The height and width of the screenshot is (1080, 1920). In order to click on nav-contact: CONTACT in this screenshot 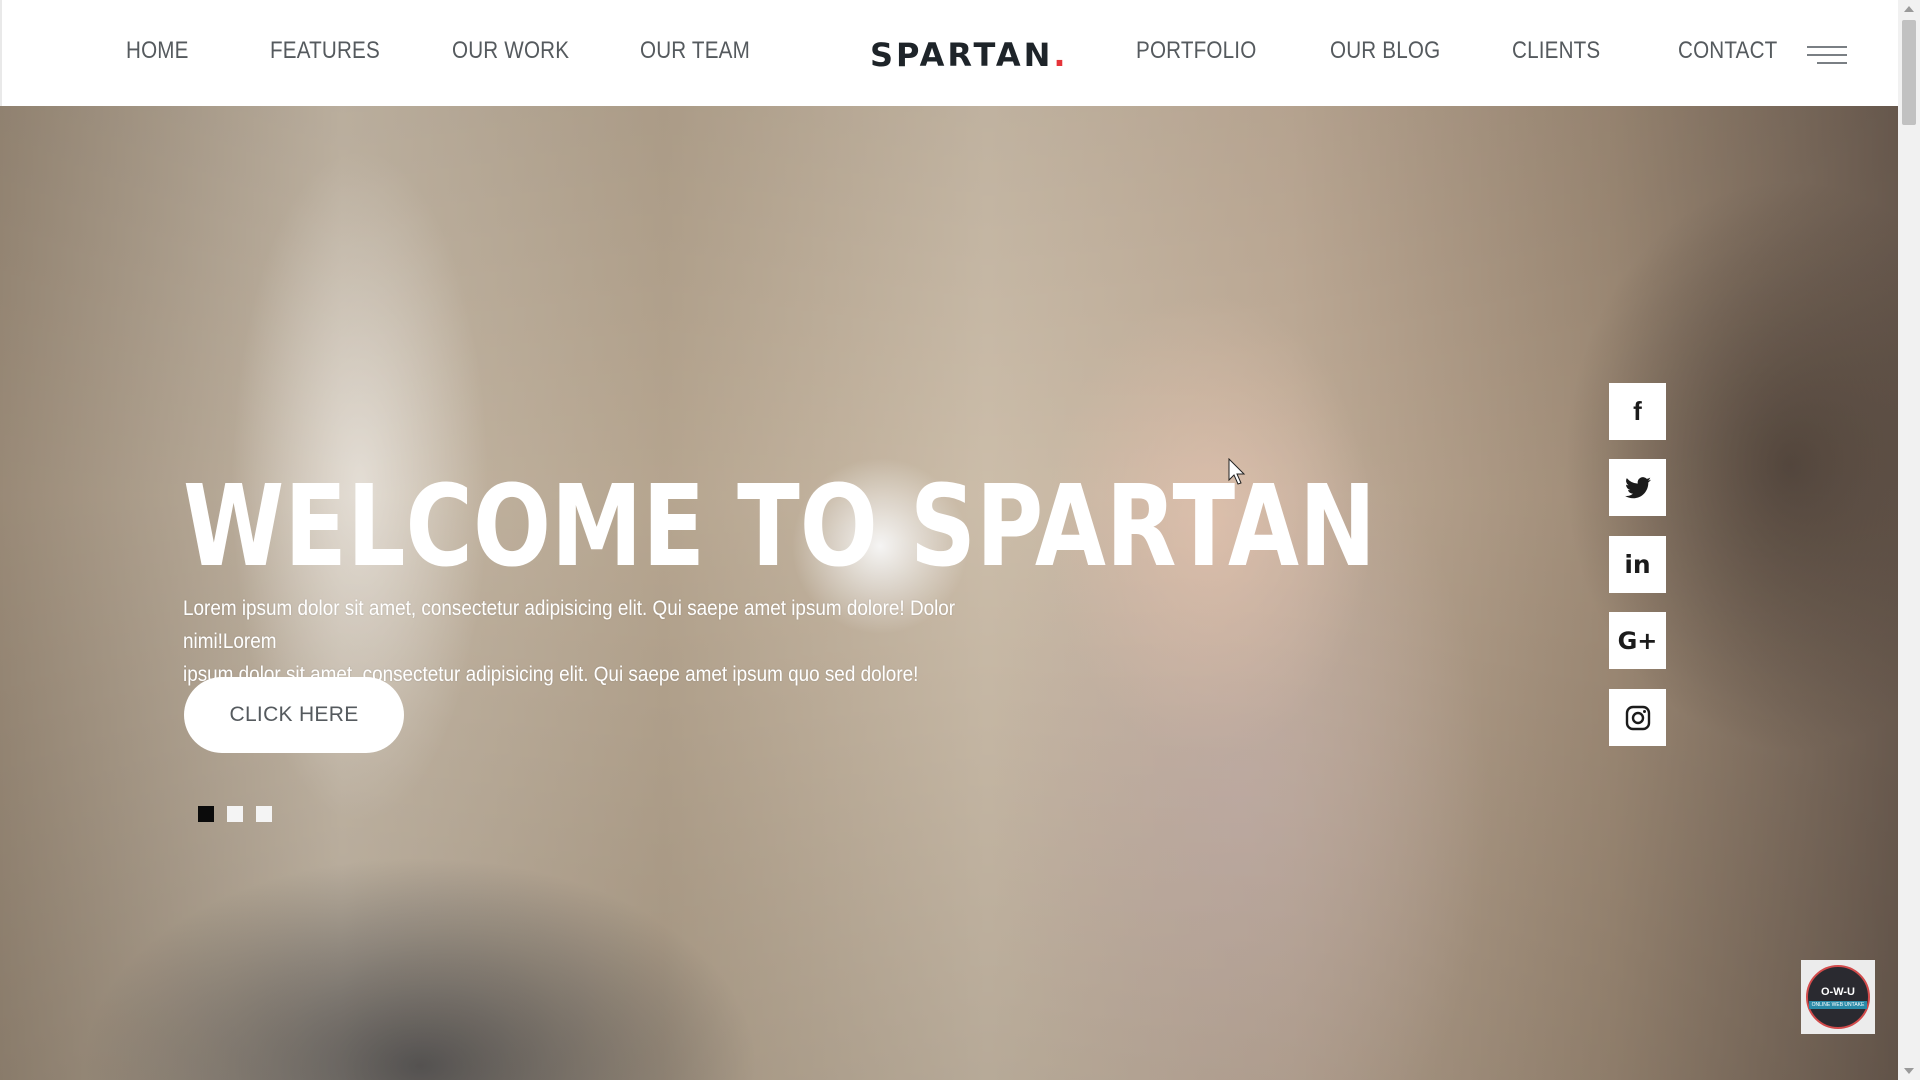, I will do `click(1727, 51)`.